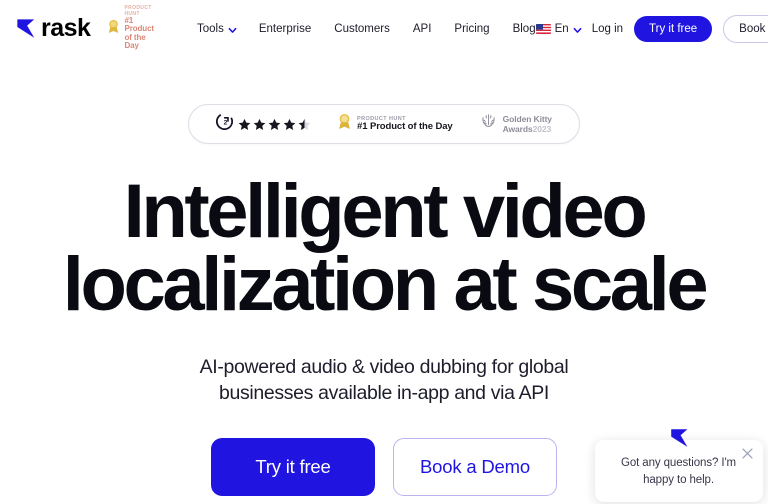 Image resolution: width=768 pixels, height=504 pixels. I want to click on golden-kitty-line2: Awards2023, so click(527, 129).